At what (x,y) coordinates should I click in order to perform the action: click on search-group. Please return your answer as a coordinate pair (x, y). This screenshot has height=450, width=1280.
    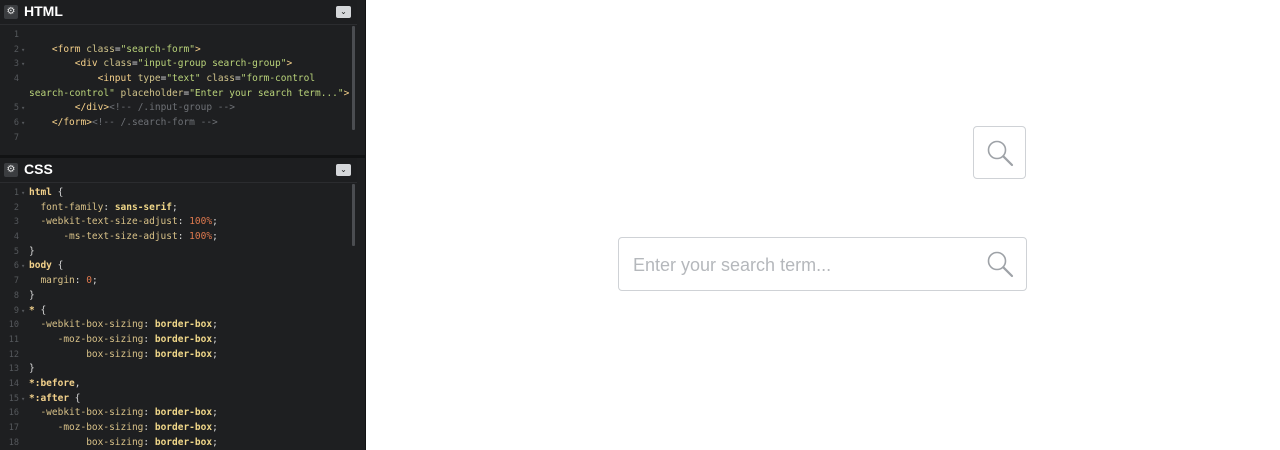
    Looking at the image, I should click on (822, 264).